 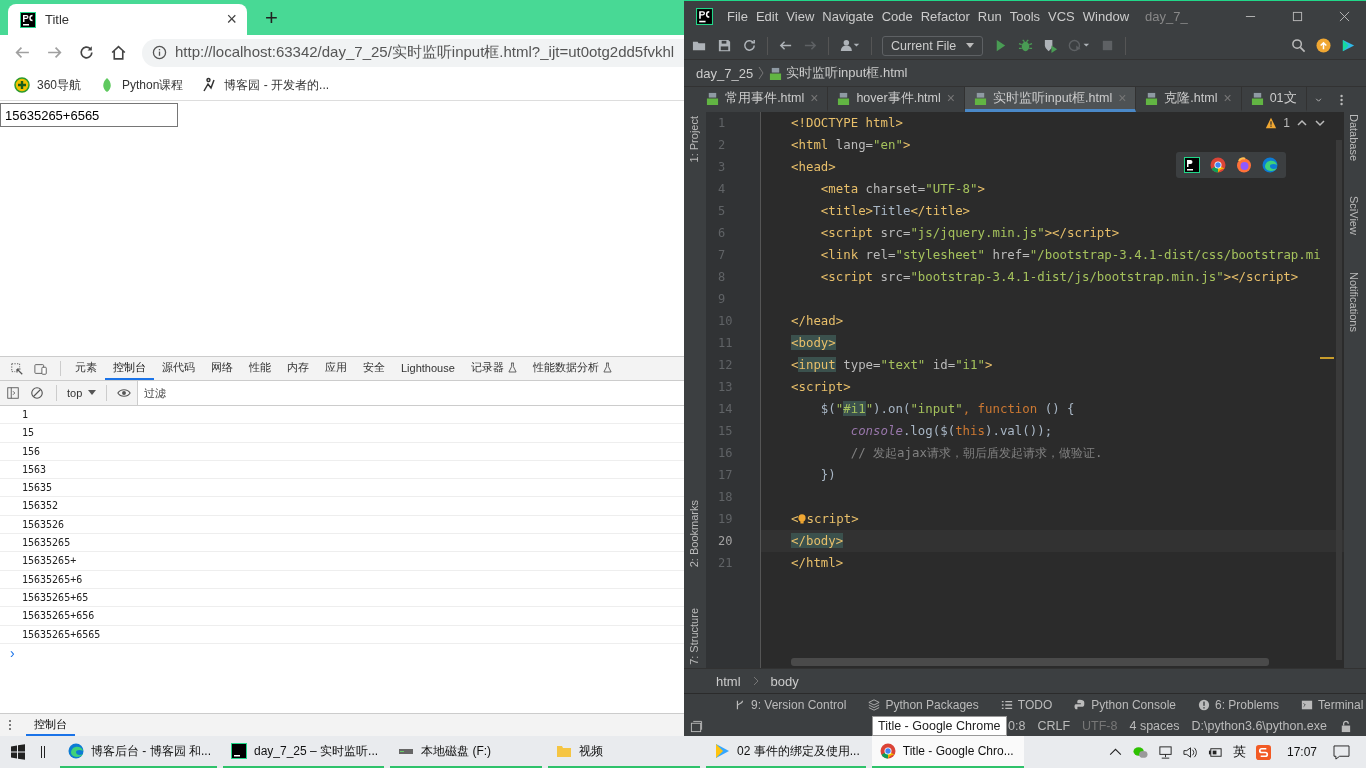 What do you see at coordinates (1354, 138) in the screenshot?
I see `tool-window-button: Database` at bounding box center [1354, 138].